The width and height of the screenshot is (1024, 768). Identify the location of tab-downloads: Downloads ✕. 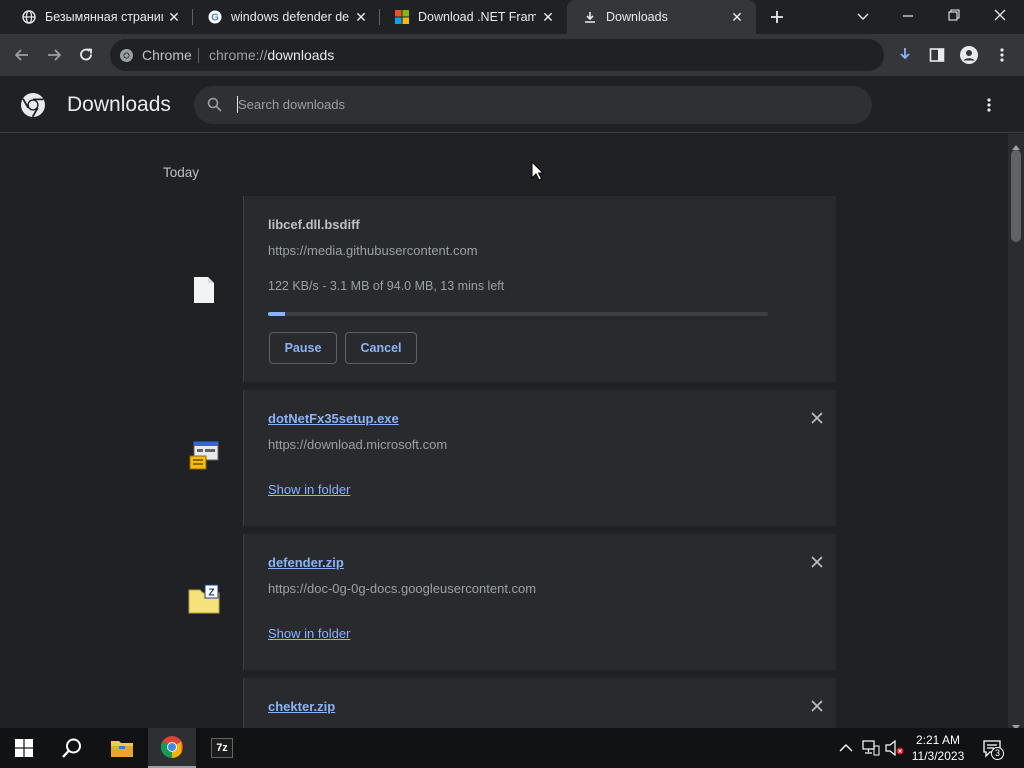
(661, 17).